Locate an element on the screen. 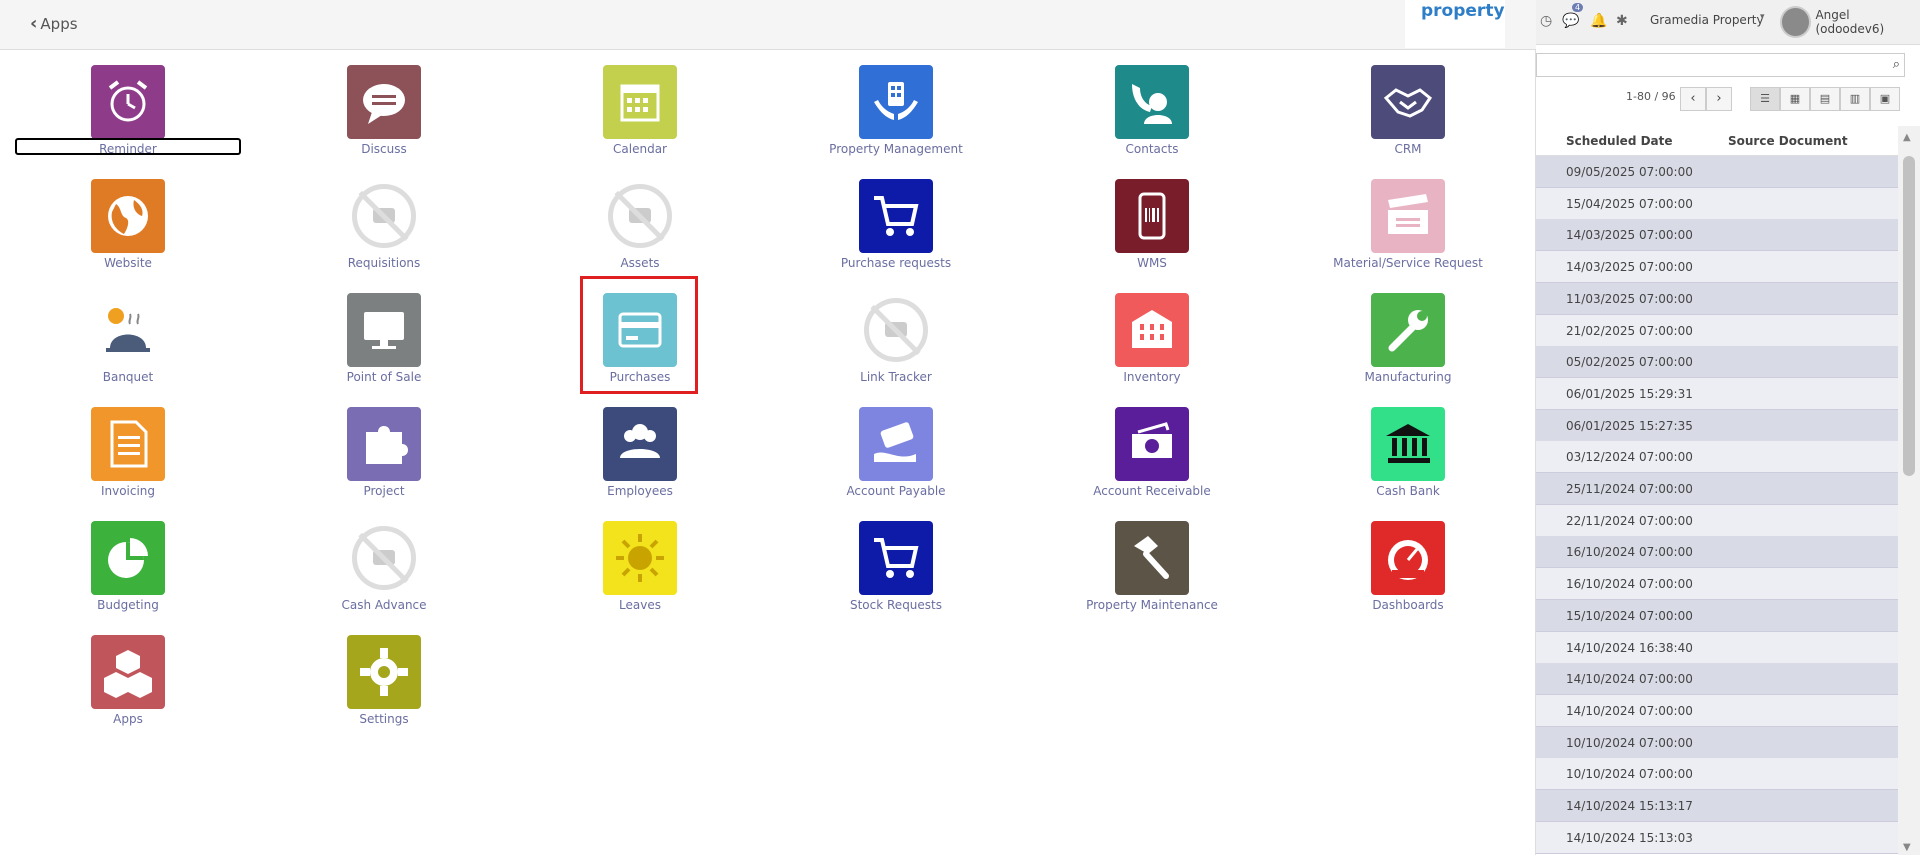 The width and height of the screenshot is (1920, 855). app-cash-bank: Cash Bank is located at coordinates (1408, 452).